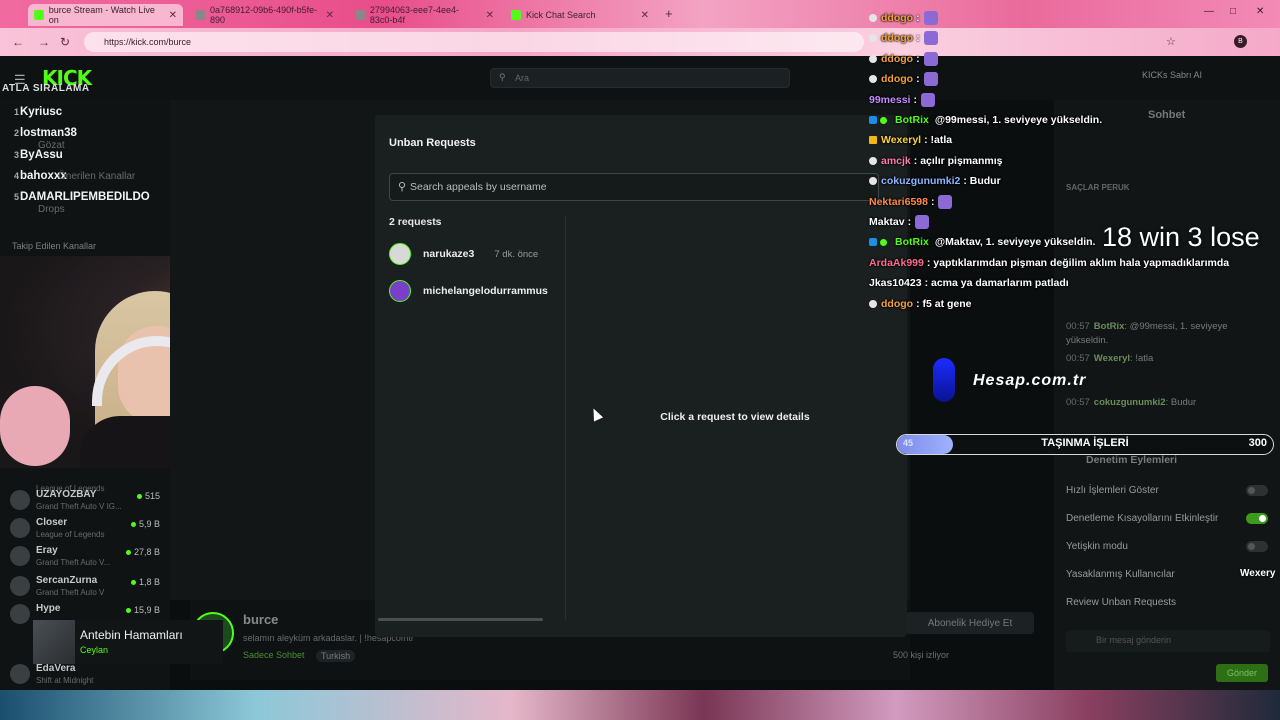 Image resolution: width=1280 pixels, height=720 pixels. What do you see at coordinates (260, 619) in the screenshot?
I see `streamer-name: burce` at bounding box center [260, 619].